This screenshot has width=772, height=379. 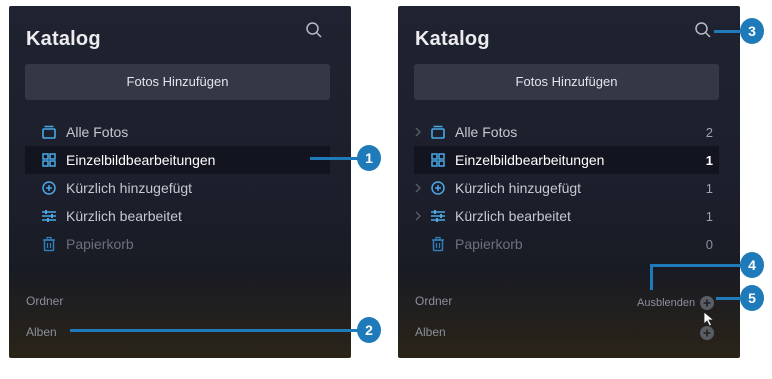 What do you see at coordinates (709, 244) in the screenshot?
I see `item-count: 0` at bounding box center [709, 244].